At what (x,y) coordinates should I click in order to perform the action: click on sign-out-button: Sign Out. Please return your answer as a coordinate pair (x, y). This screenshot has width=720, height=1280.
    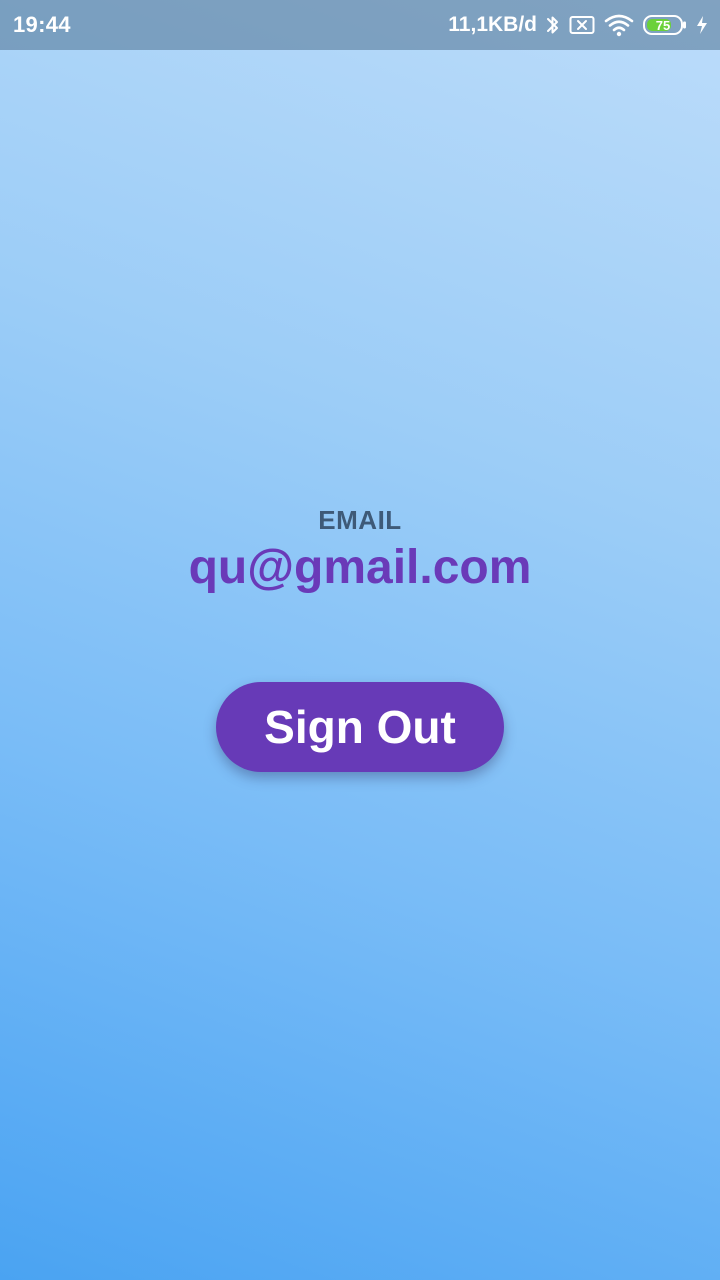
    Looking at the image, I should click on (360, 727).